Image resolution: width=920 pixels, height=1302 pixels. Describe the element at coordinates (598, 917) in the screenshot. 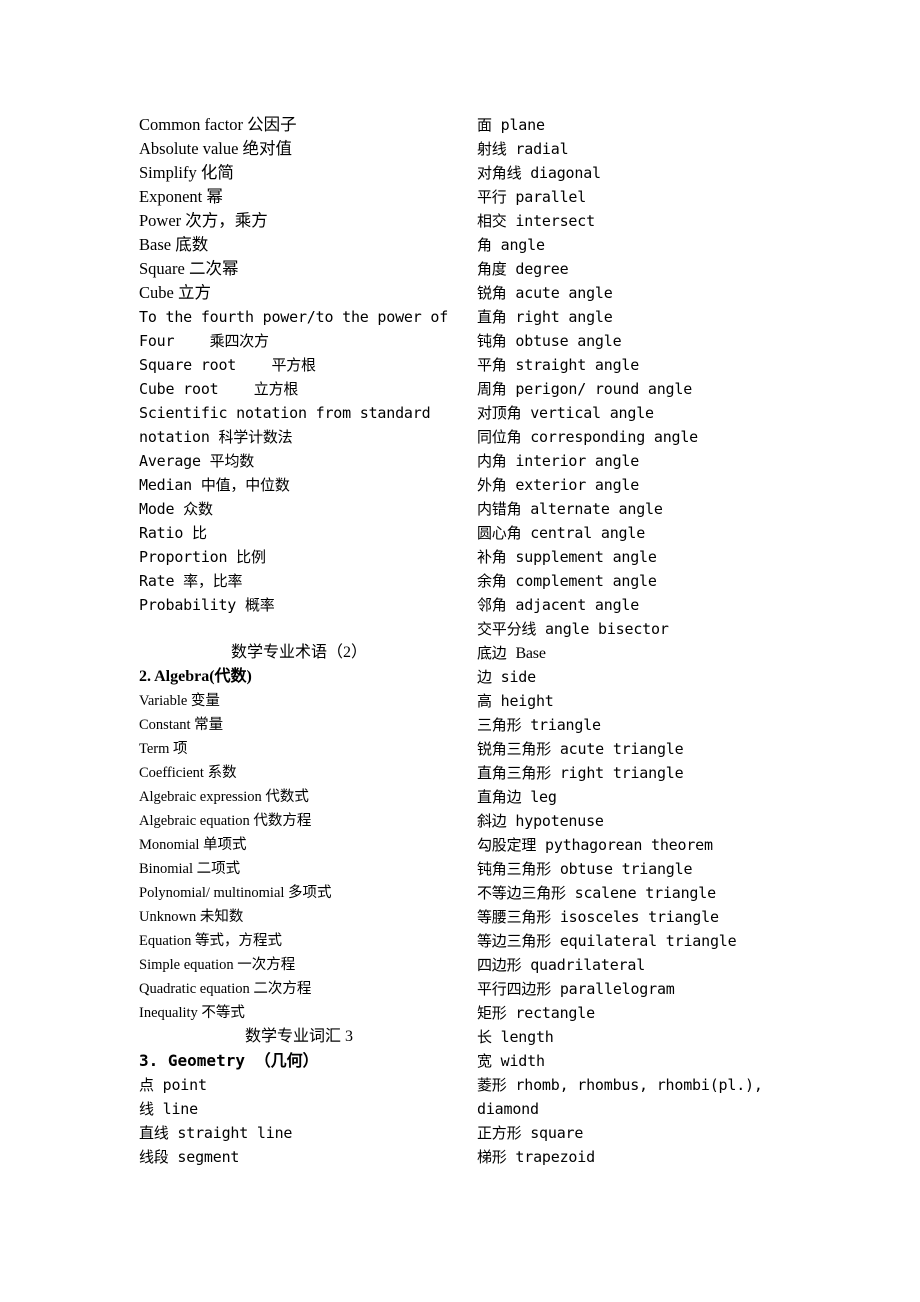

I see `glossary-entry: 等腰三角形 isosceles triangle` at that location.